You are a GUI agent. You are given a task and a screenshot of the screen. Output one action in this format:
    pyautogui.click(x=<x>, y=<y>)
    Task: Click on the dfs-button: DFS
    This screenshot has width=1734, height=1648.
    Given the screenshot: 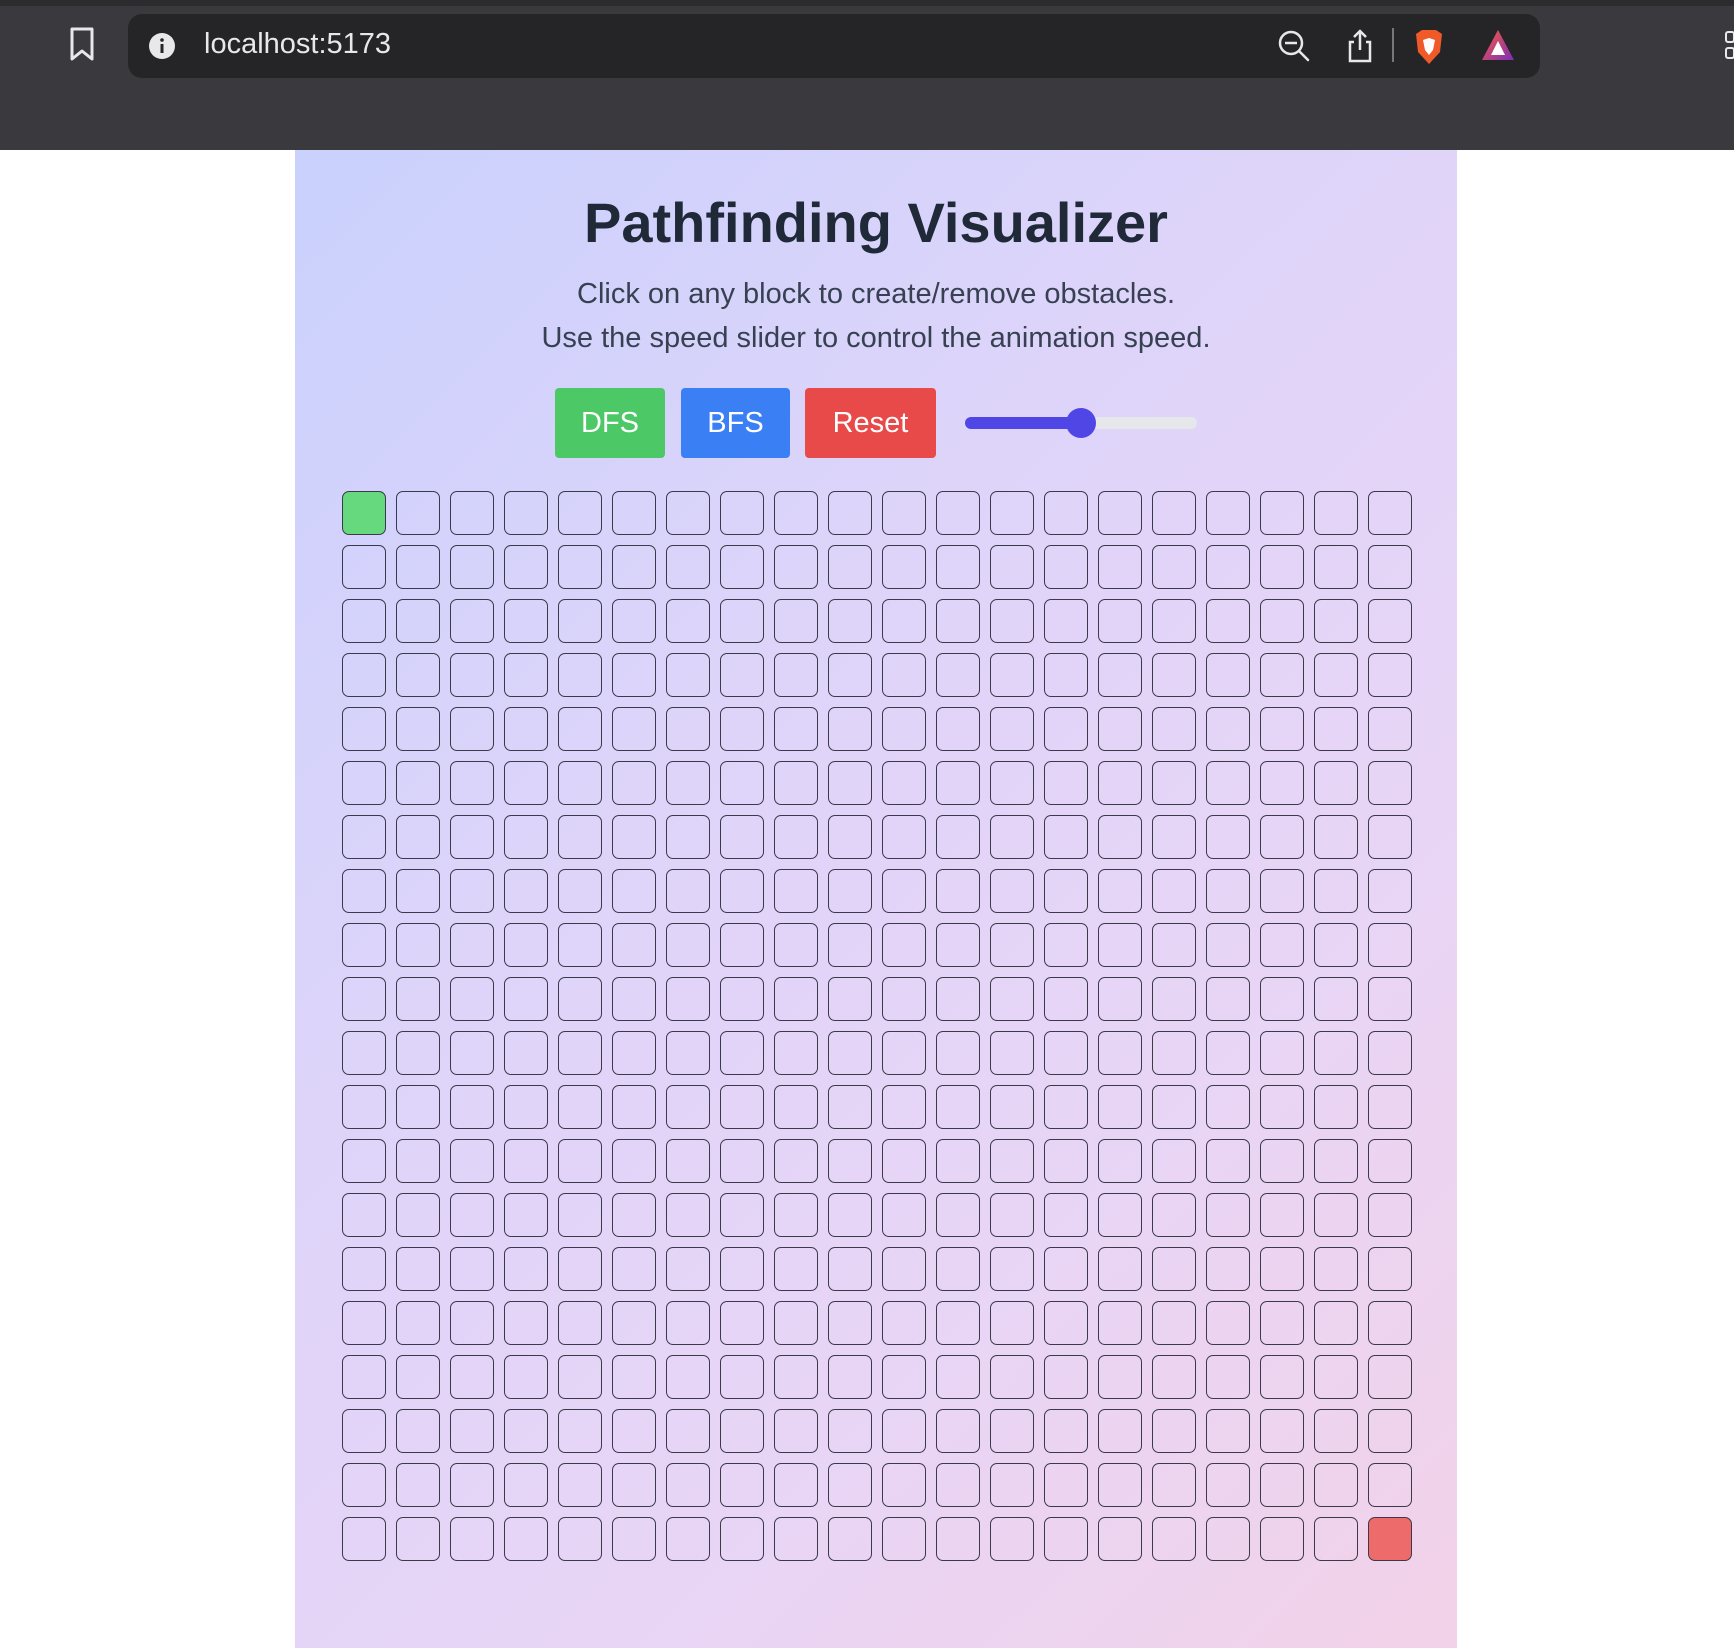 What is the action you would take?
    pyautogui.click(x=610, y=423)
    